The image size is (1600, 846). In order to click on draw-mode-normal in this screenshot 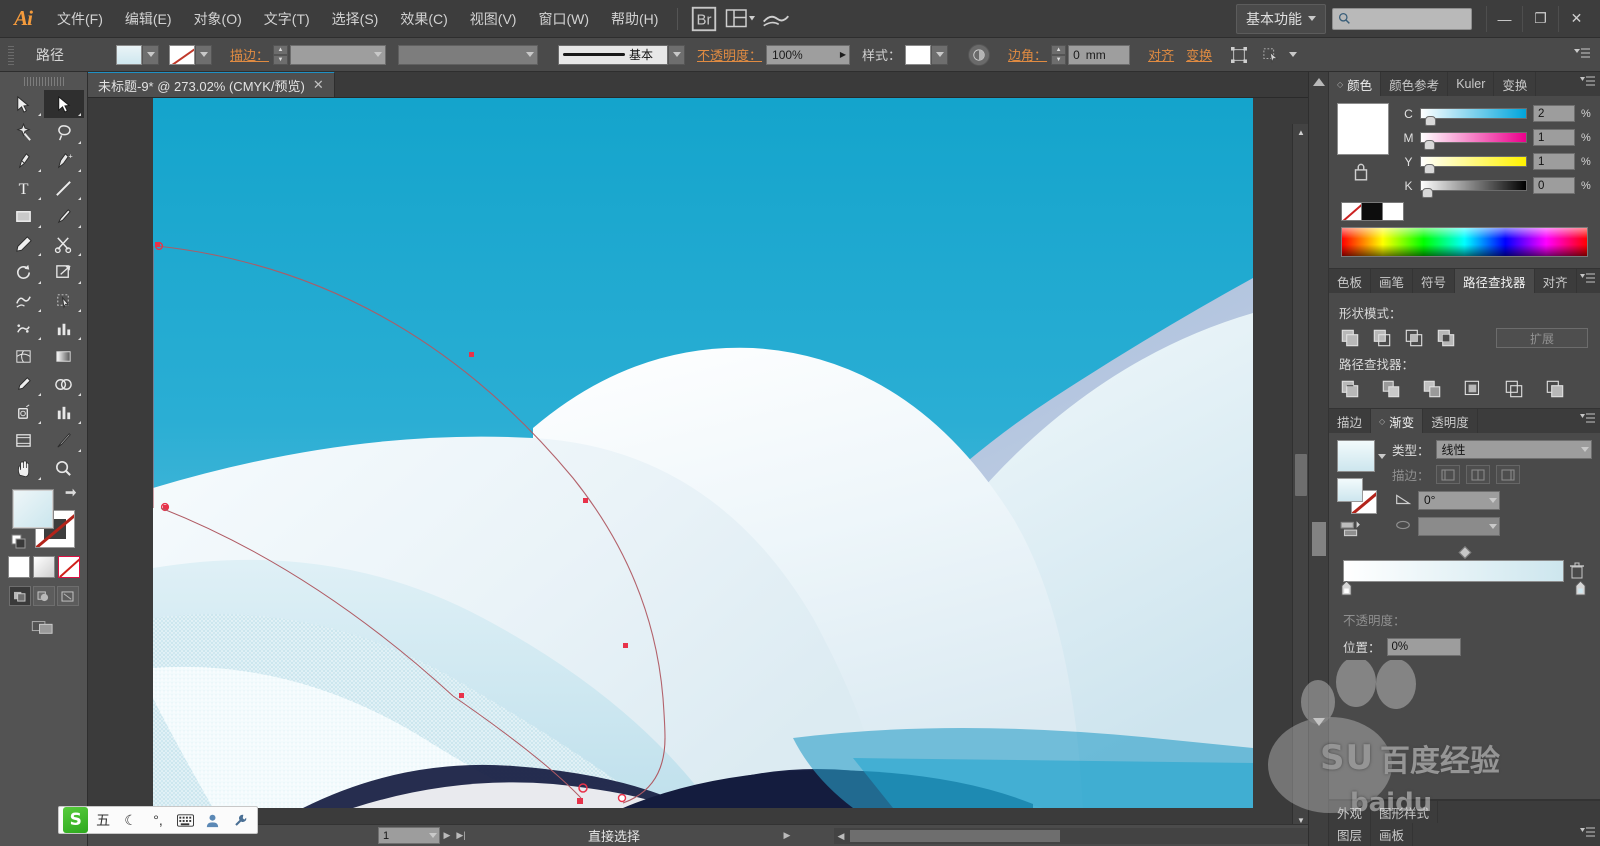, I will do `click(19, 596)`.